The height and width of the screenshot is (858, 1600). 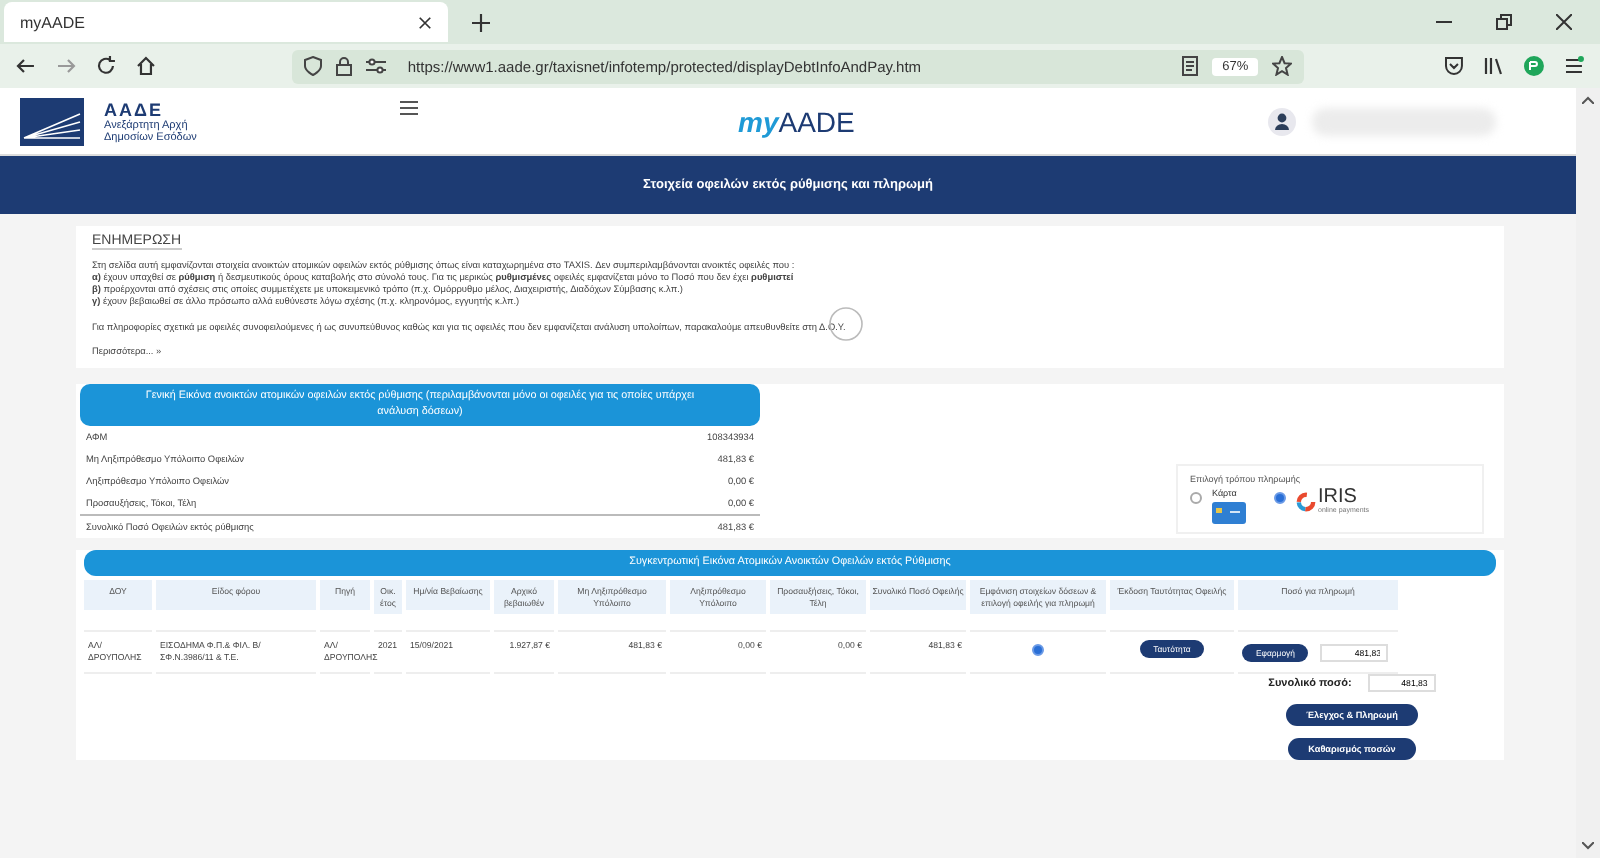 What do you see at coordinates (343, 66) in the screenshot?
I see `lock-icon` at bounding box center [343, 66].